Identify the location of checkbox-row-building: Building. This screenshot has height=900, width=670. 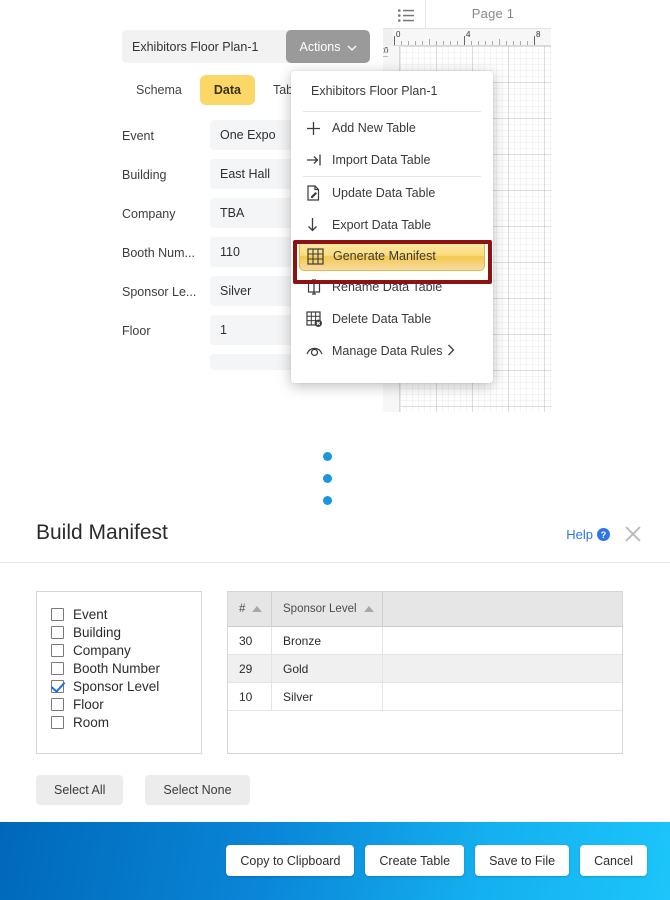
(126, 632).